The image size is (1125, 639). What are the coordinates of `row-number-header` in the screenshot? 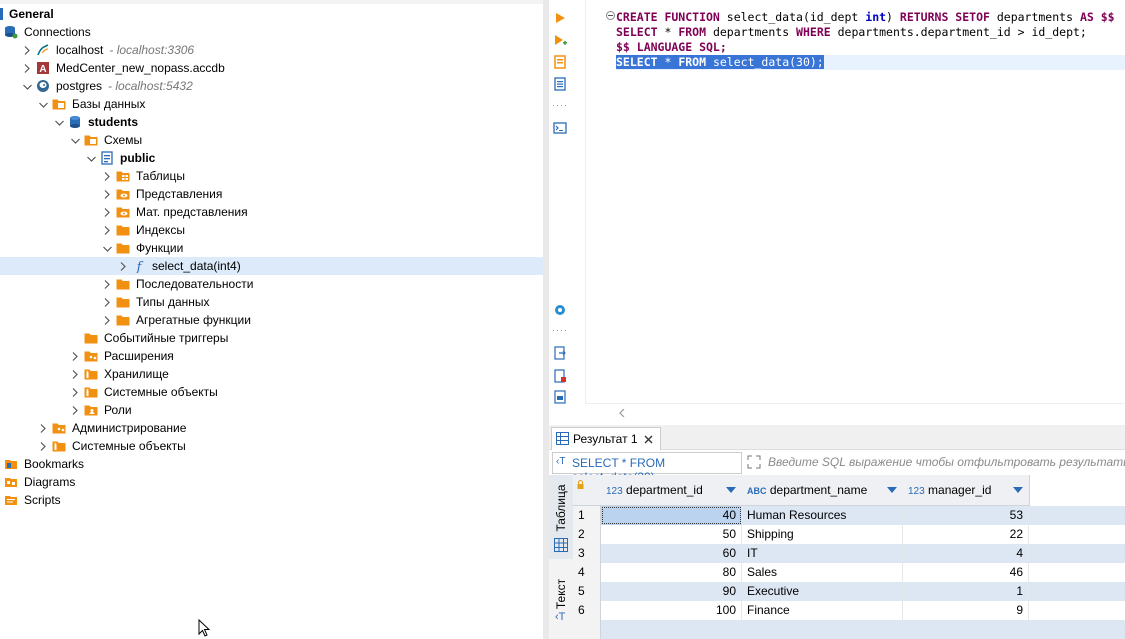 It's located at (587, 490).